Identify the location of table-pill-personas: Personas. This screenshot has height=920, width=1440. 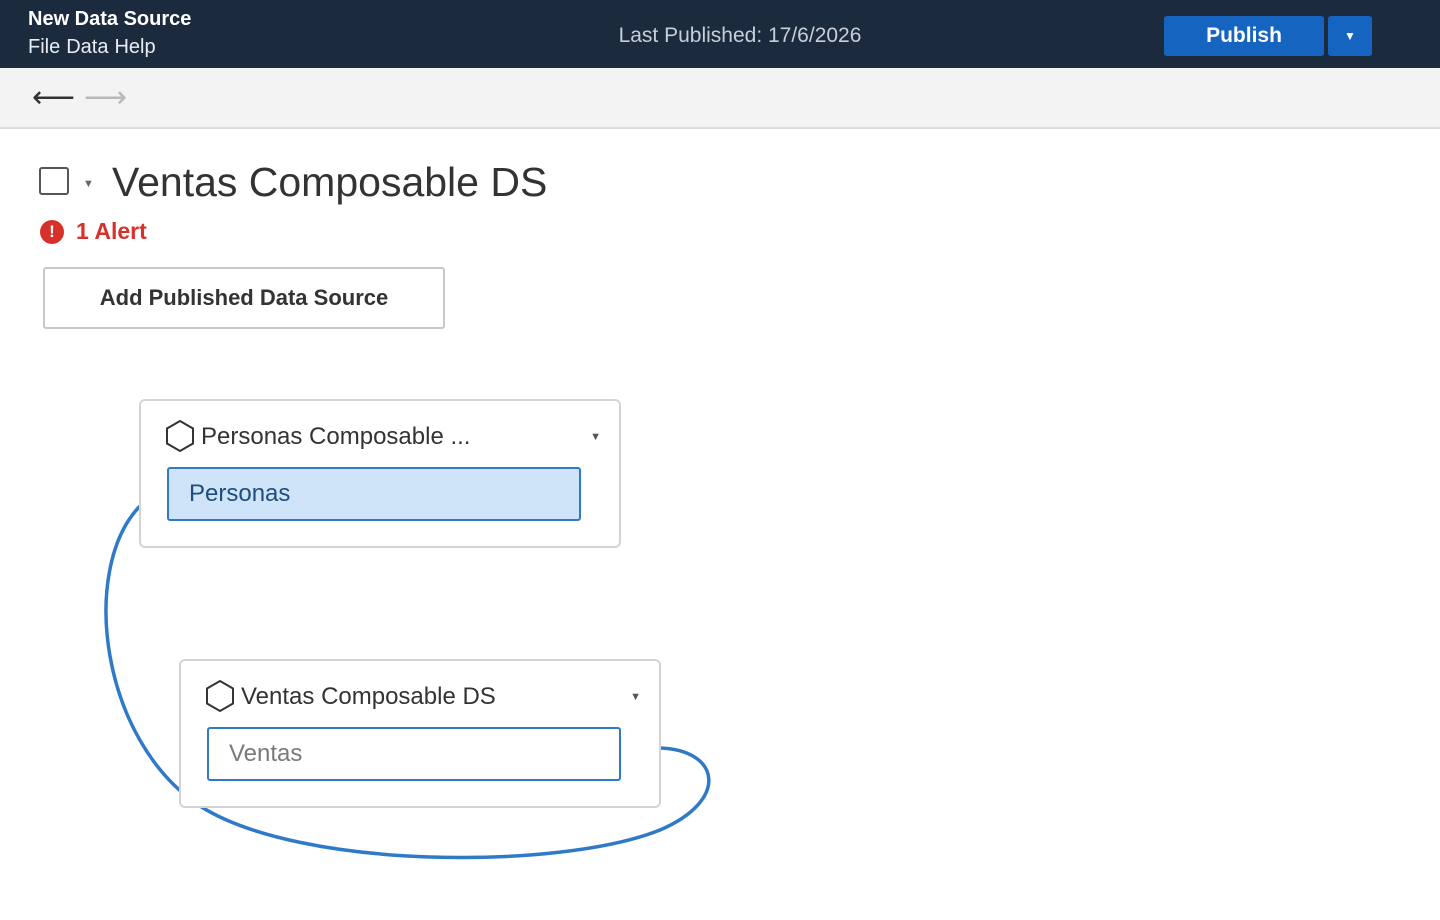
(374, 494).